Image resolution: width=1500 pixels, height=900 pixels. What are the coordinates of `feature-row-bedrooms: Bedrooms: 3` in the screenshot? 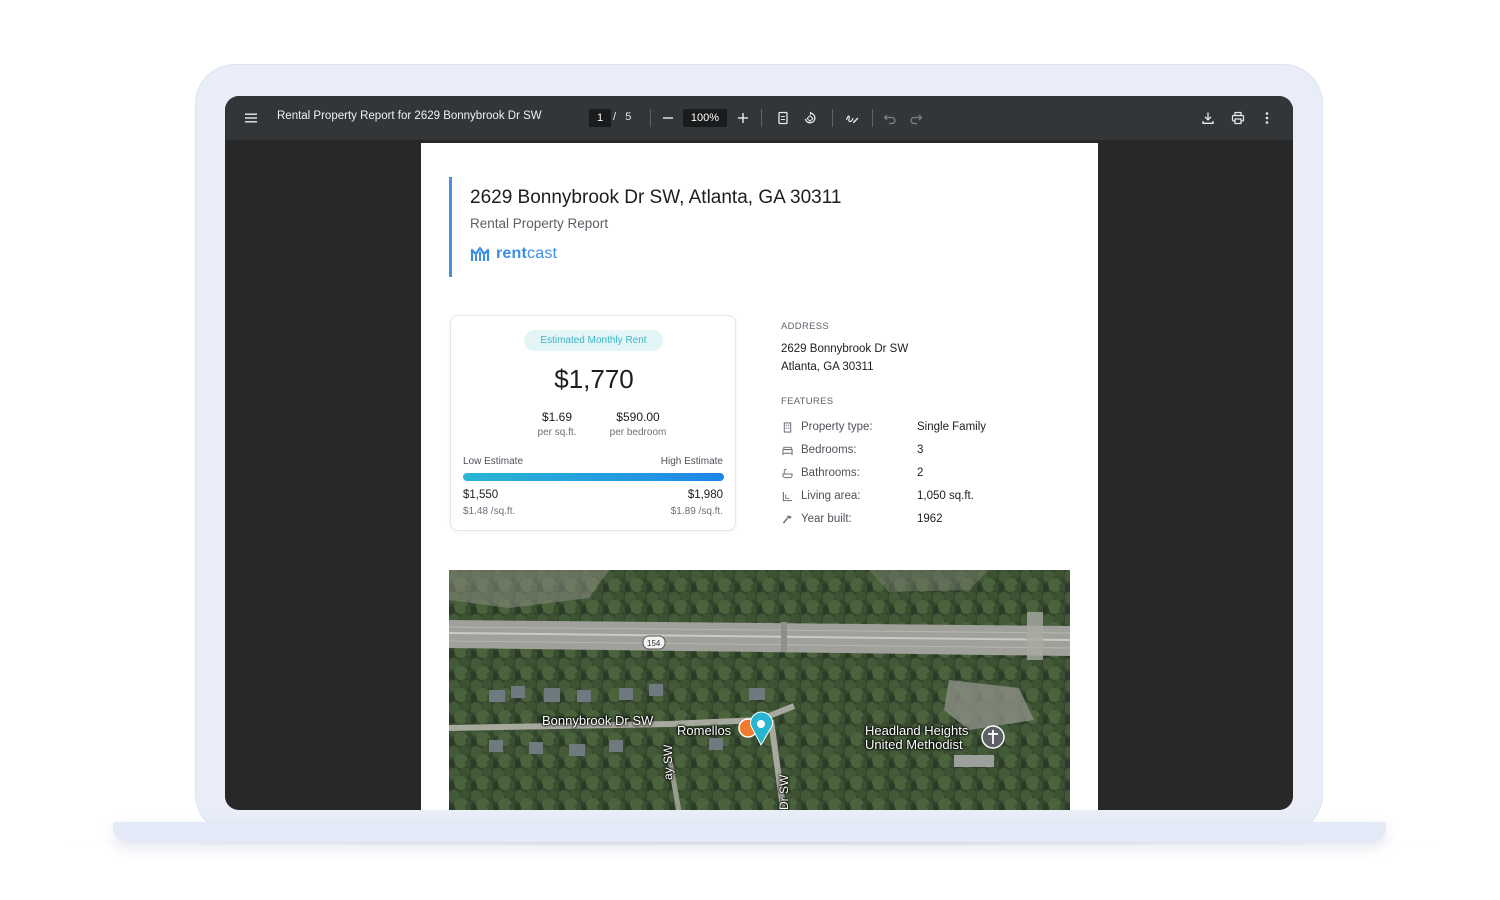 It's located at (852, 450).